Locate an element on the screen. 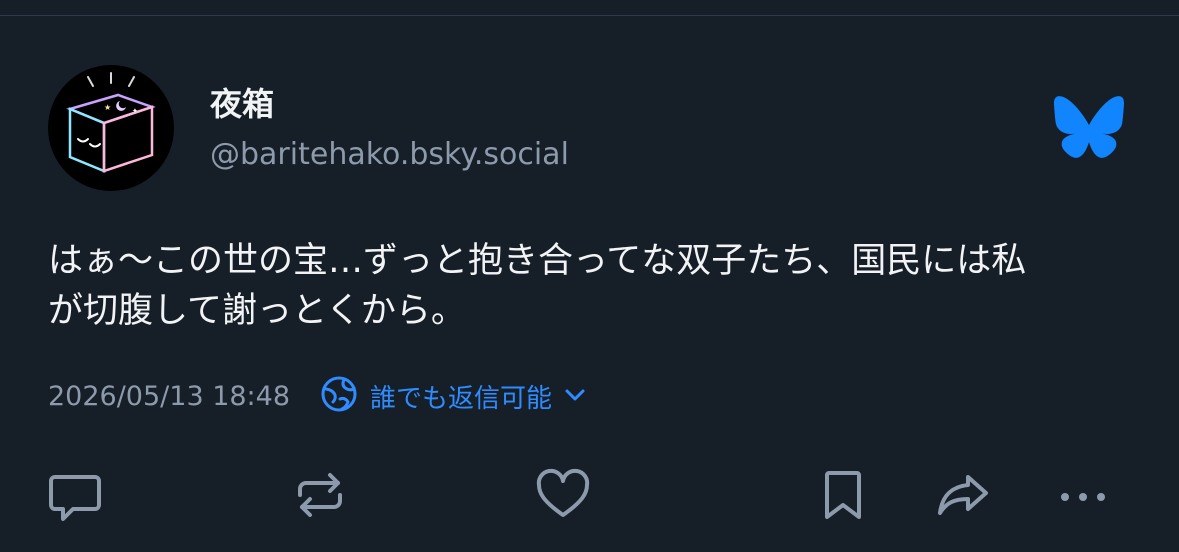 The height and width of the screenshot is (552, 1179). post-timestamp: 2026/05/13 18:48 is located at coordinates (169, 396).